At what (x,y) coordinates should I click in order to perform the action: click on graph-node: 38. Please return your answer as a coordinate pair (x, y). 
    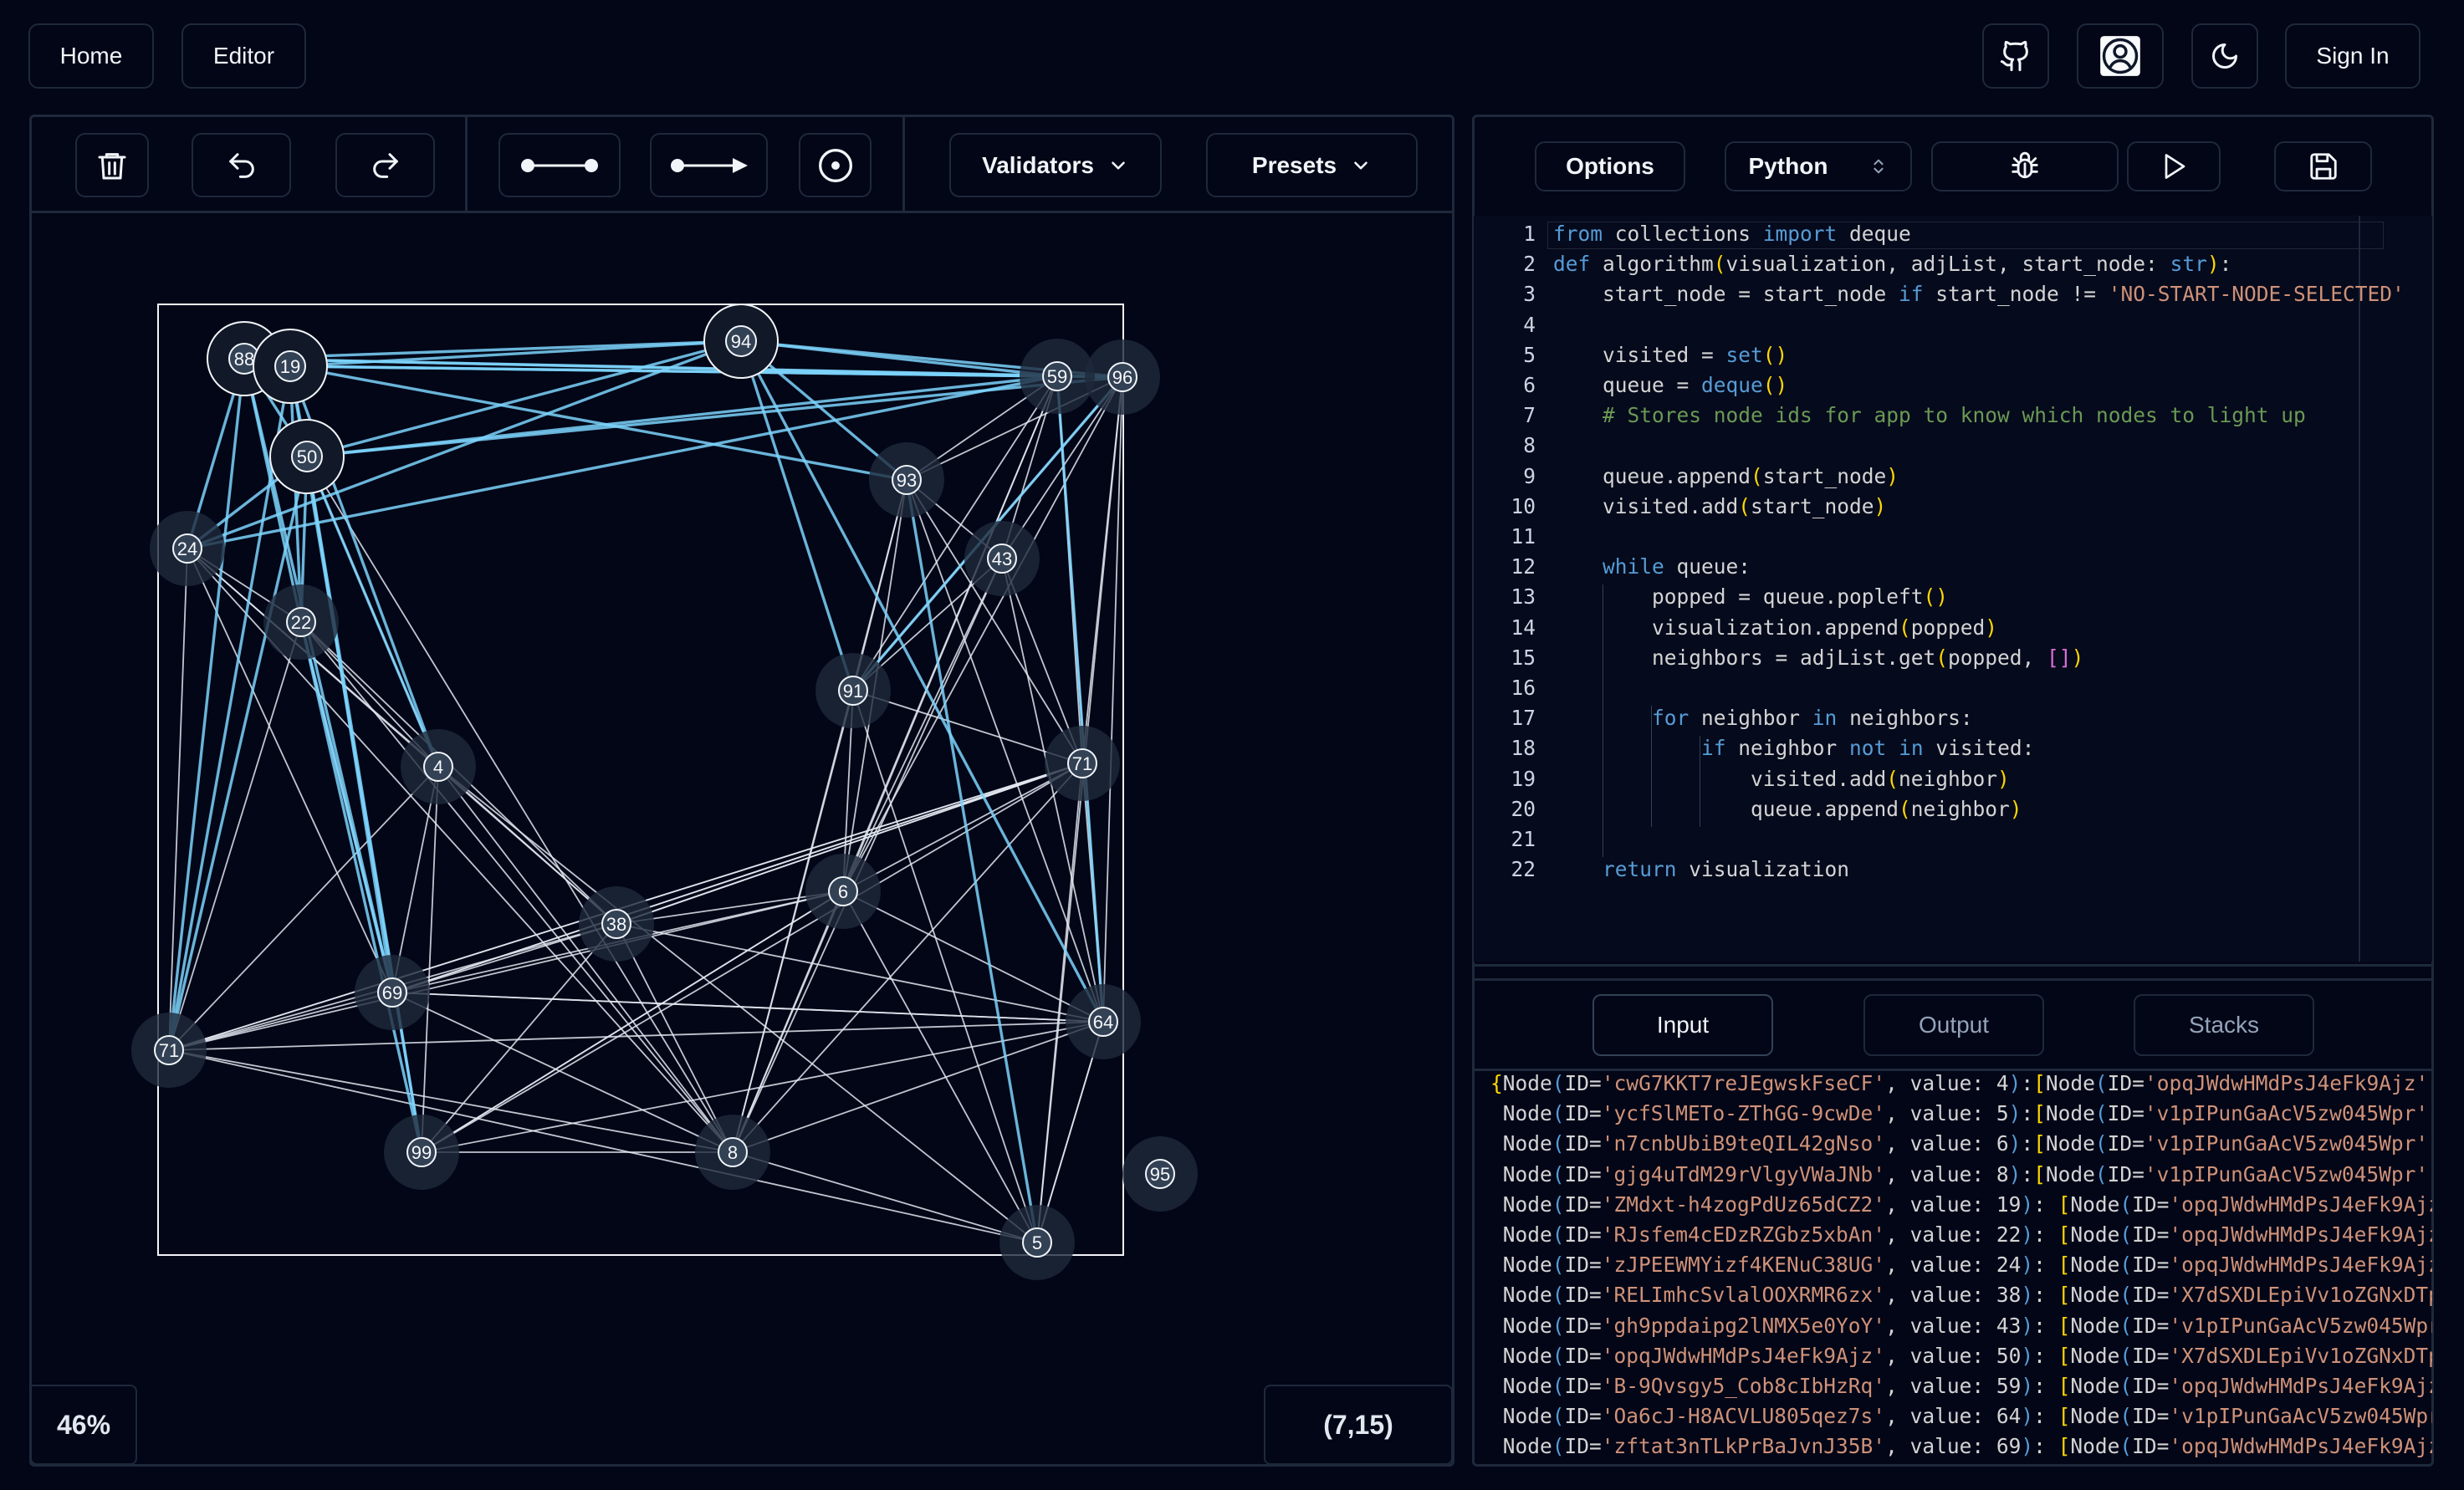
    Looking at the image, I should click on (617, 924).